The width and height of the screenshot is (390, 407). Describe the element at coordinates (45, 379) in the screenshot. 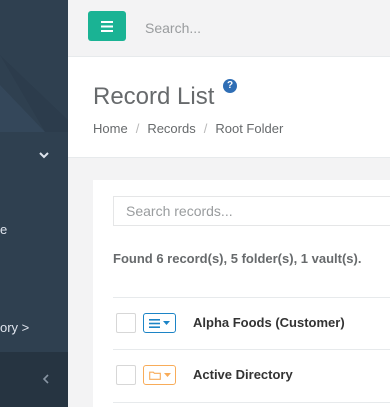

I see `chevron-left-icon` at that location.